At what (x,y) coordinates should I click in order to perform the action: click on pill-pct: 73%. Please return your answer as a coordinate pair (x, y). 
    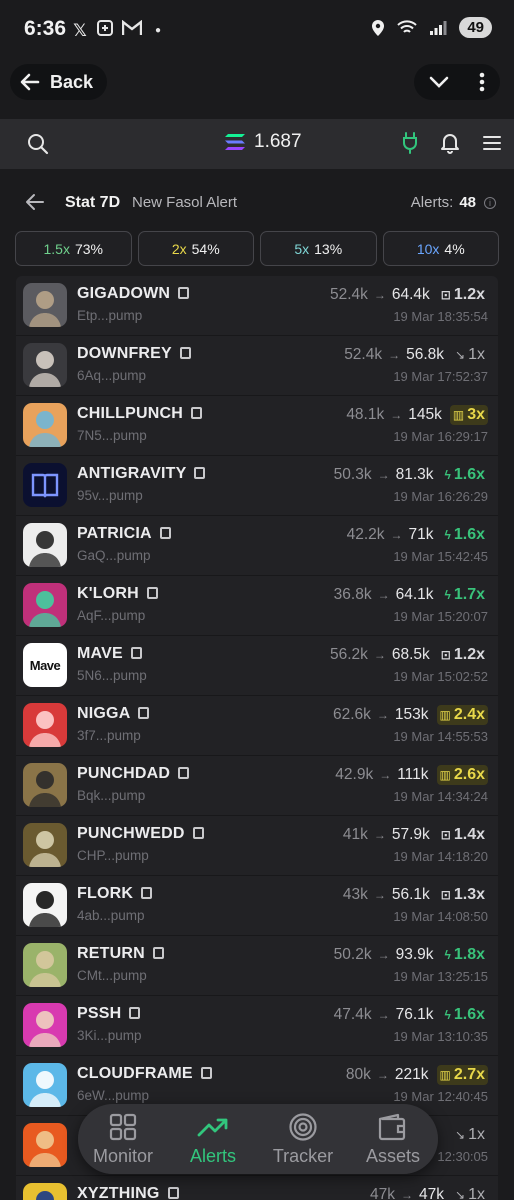
    Looking at the image, I should click on (88, 248).